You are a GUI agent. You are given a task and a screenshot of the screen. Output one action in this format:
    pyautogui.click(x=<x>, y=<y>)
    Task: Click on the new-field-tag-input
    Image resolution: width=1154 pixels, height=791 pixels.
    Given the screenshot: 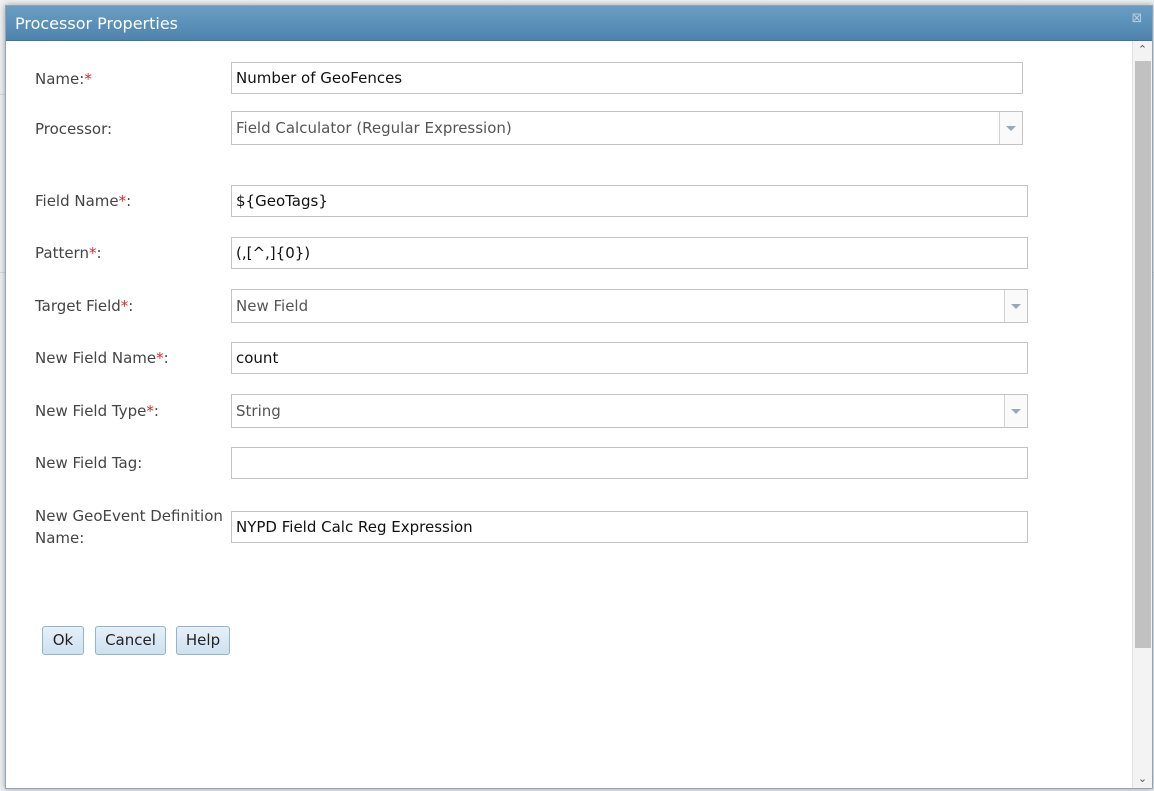 What is the action you would take?
    pyautogui.click(x=629, y=463)
    